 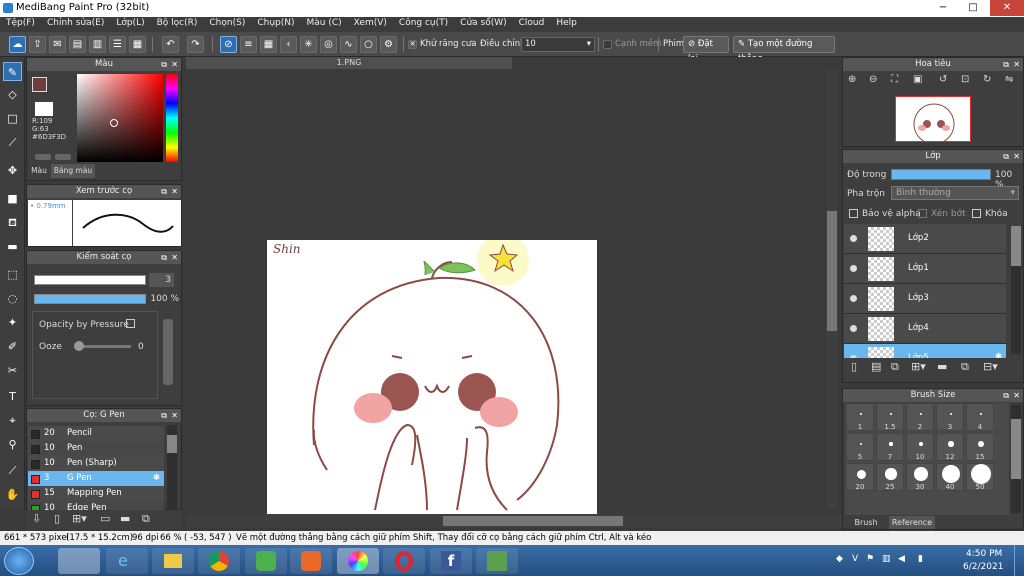 I want to click on menu-help: Help, so click(x=566, y=22).